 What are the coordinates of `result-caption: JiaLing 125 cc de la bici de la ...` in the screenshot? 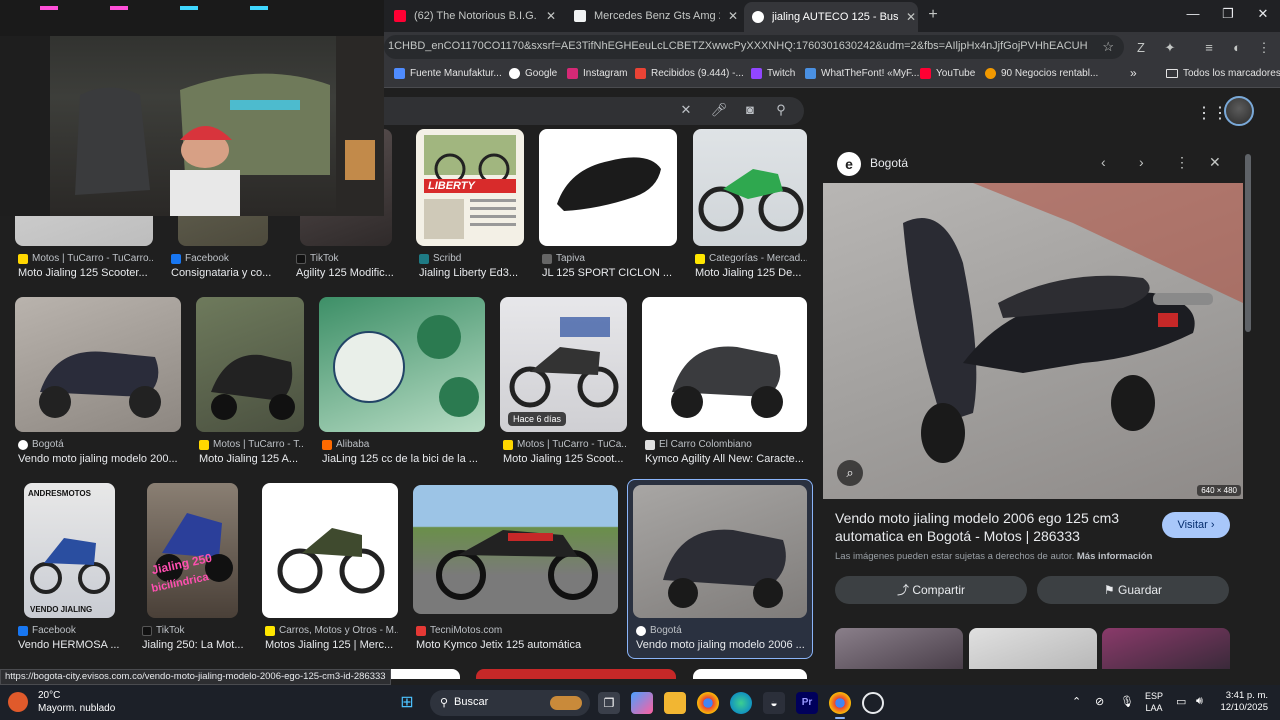 It's located at (402, 459).